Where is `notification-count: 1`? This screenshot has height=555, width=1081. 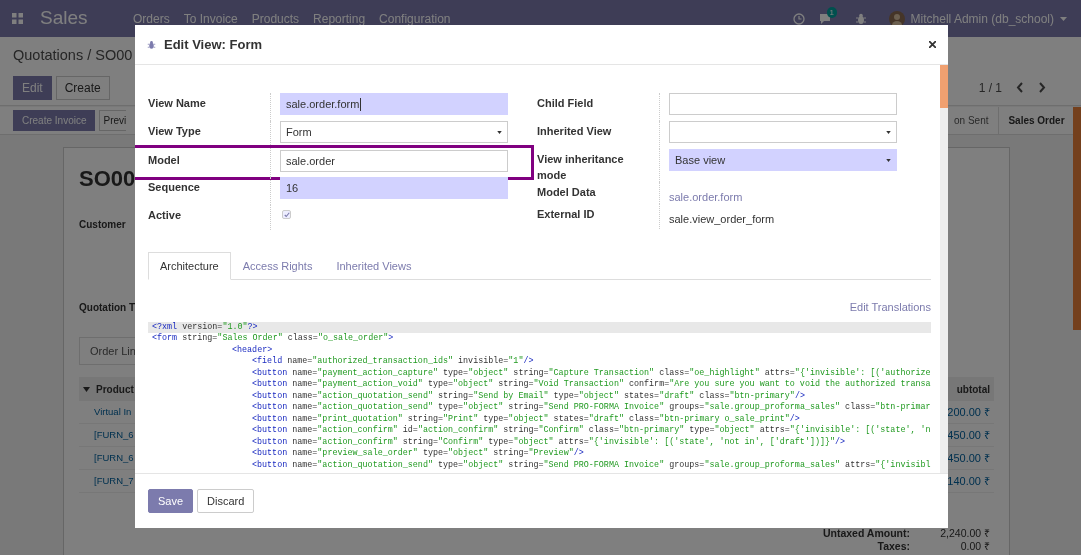 notification-count: 1 is located at coordinates (832, 12).